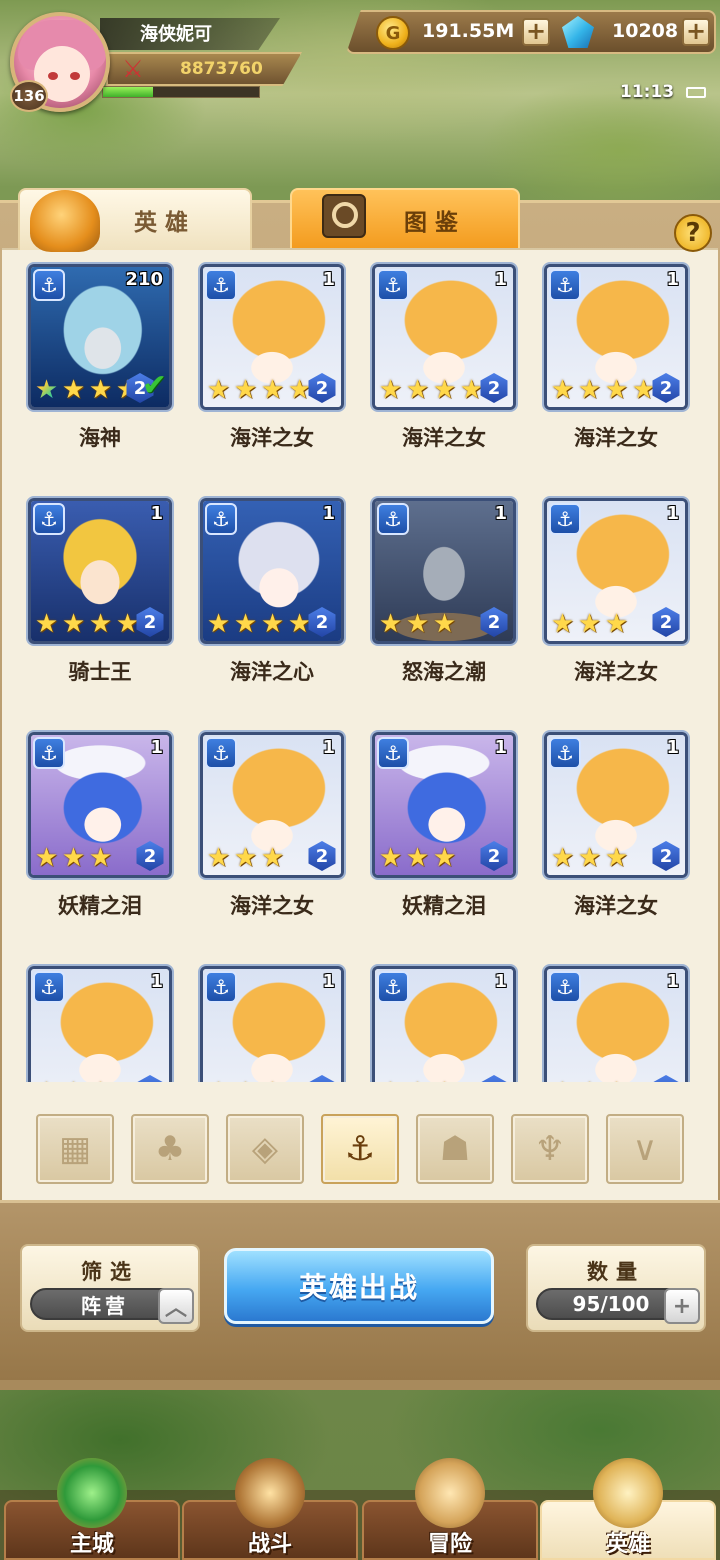 The width and height of the screenshot is (720, 1560). Describe the element at coordinates (265, 1149) in the screenshot. I see `camp-filter-diamond-camp: ◈` at that location.